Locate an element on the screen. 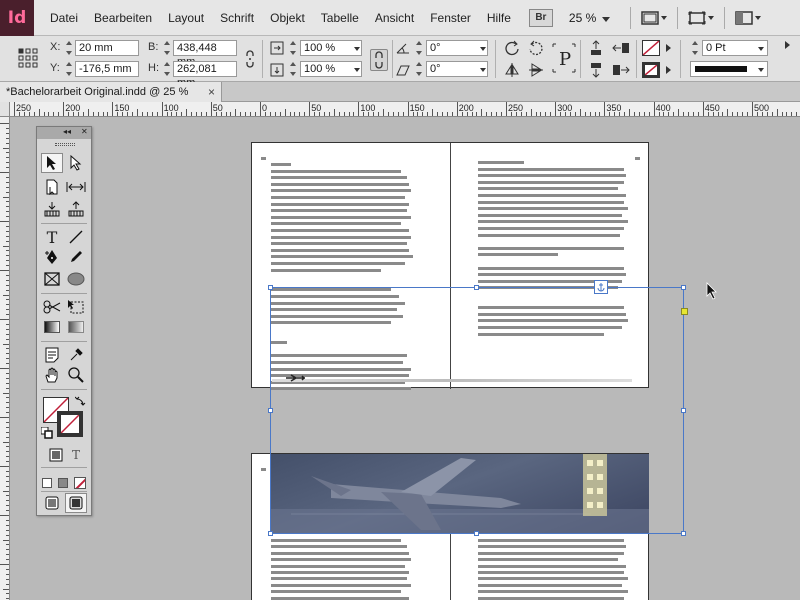 The image size is (800, 600). note-tool-icon is located at coordinates (52, 355).